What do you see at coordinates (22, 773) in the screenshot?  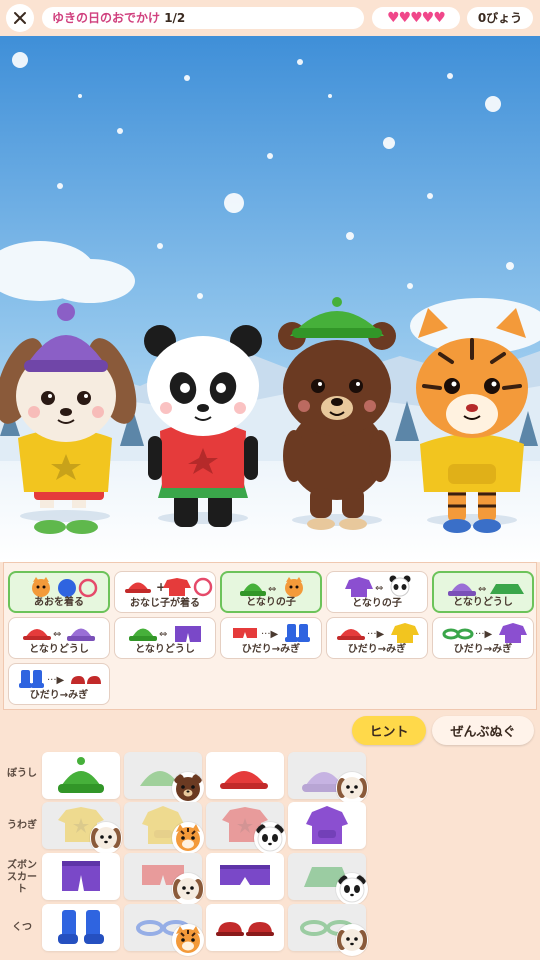 I see `row-label-hats: ぼうし` at bounding box center [22, 773].